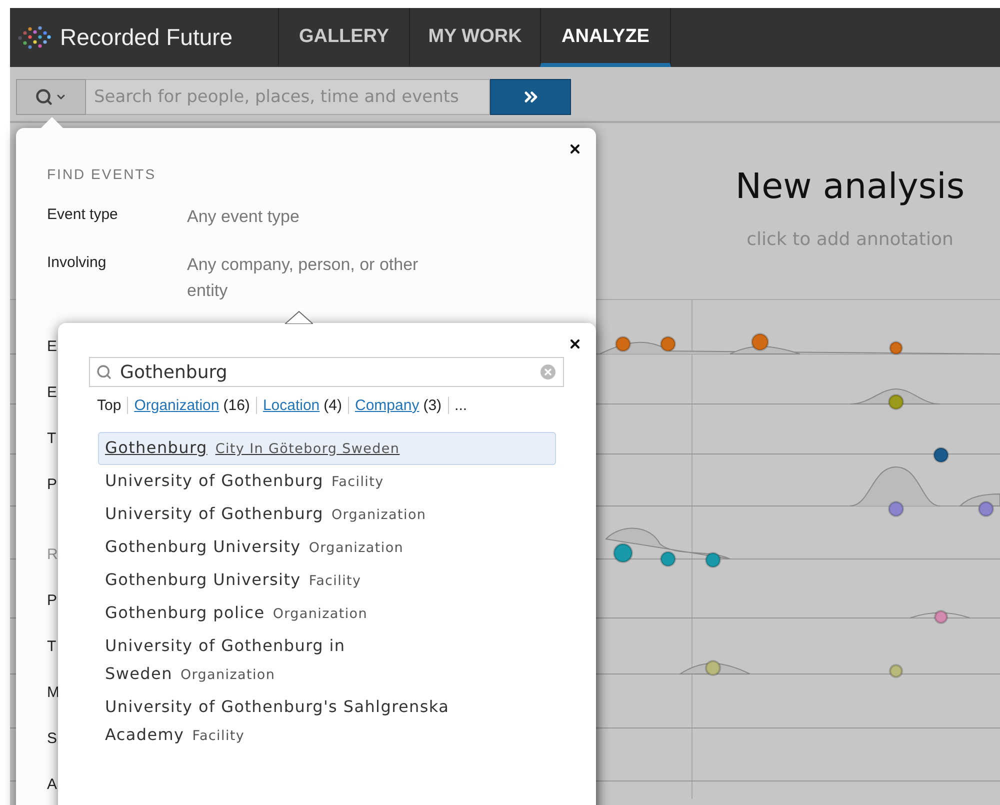 The width and height of the screenshot is (1000, 805). What do you see at coordinates (850, 187) in the screenshot?
I see `analysis-title: New analysis` at bounding box center [850, 187].